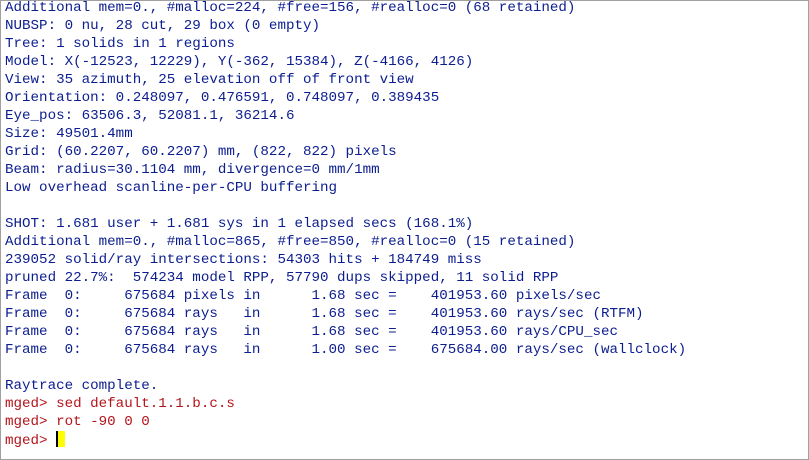 Image resolution: width=809 pixels, height=460 pixels. What do you see at coordinates (69, 134) in the screenshot?
I see `output-line: Size: 49501.4mm` at bounding box center [69, 134].